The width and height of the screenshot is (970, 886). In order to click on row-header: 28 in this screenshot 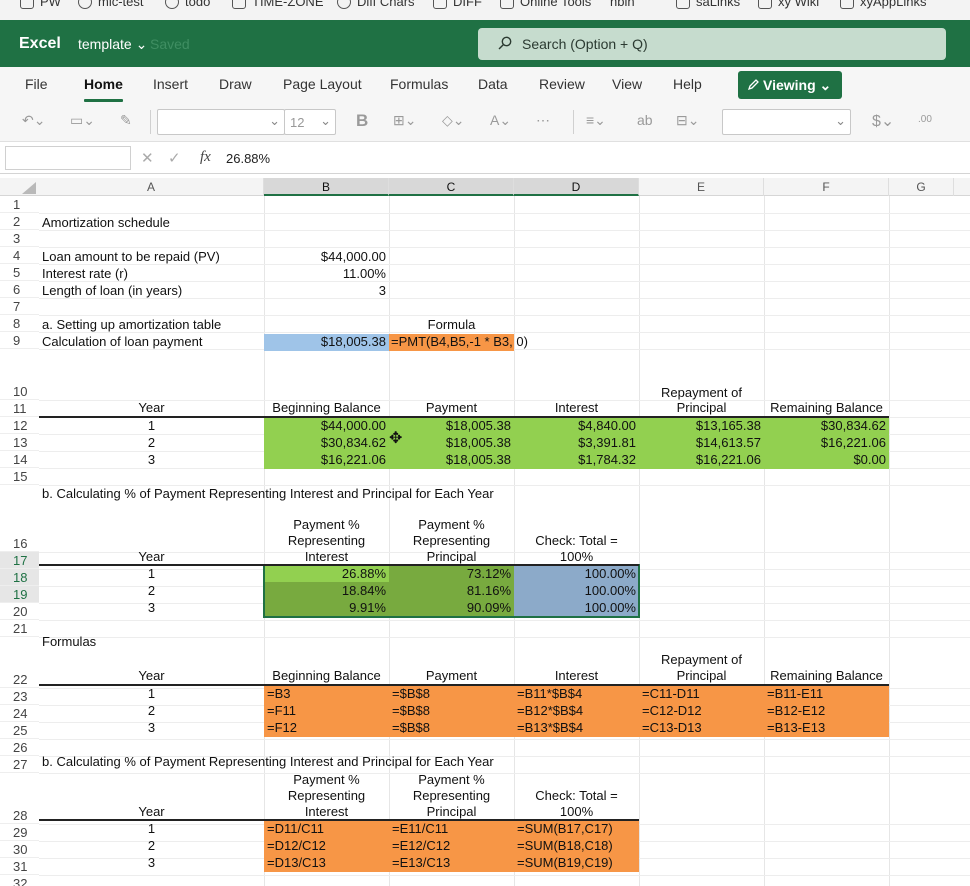, I will do `click(19, 798)`.